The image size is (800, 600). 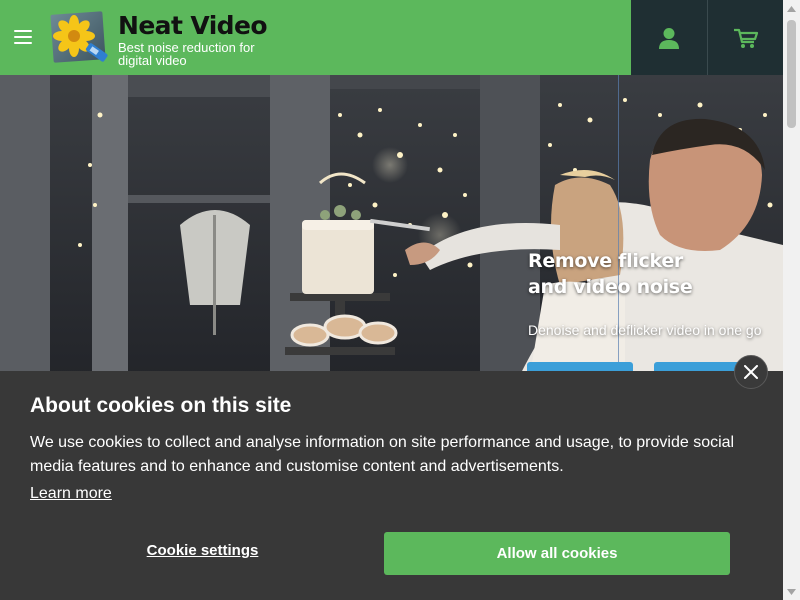 What do you see at coordinates (791, 8) in the screenshot?
I see `scroll-up-arrow-icon` at bounding box center [791, 8].